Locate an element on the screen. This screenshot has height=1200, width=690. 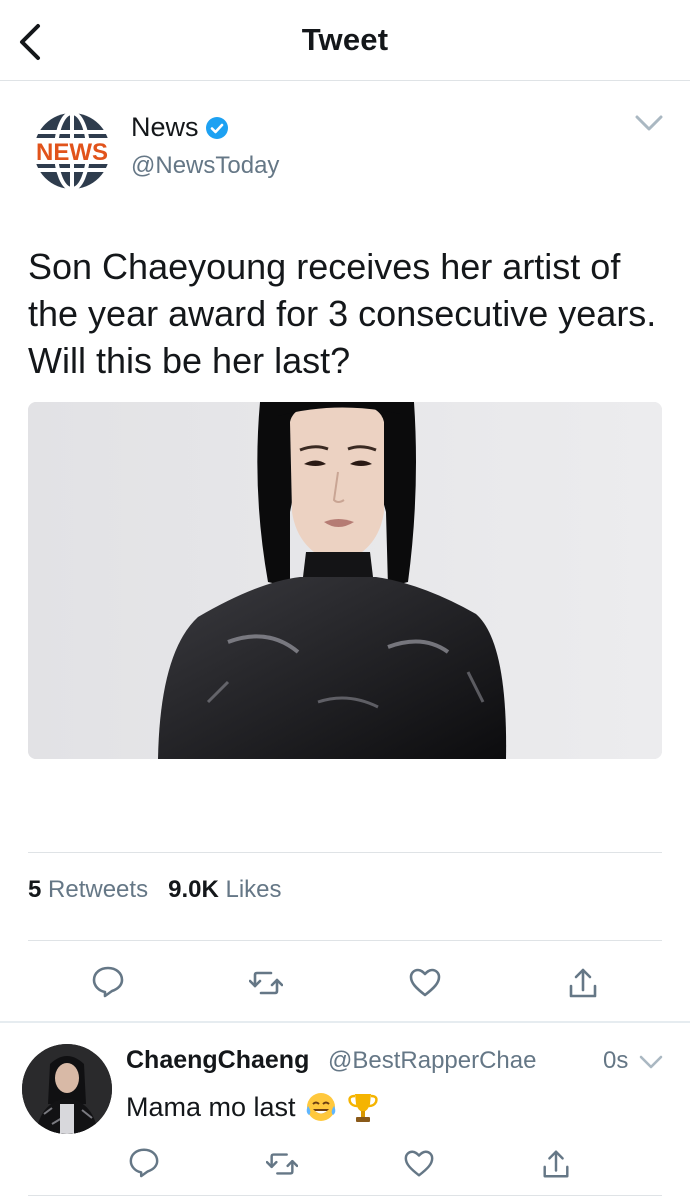
reply-timestamp: 0s is located at coordinates (616, 1060).